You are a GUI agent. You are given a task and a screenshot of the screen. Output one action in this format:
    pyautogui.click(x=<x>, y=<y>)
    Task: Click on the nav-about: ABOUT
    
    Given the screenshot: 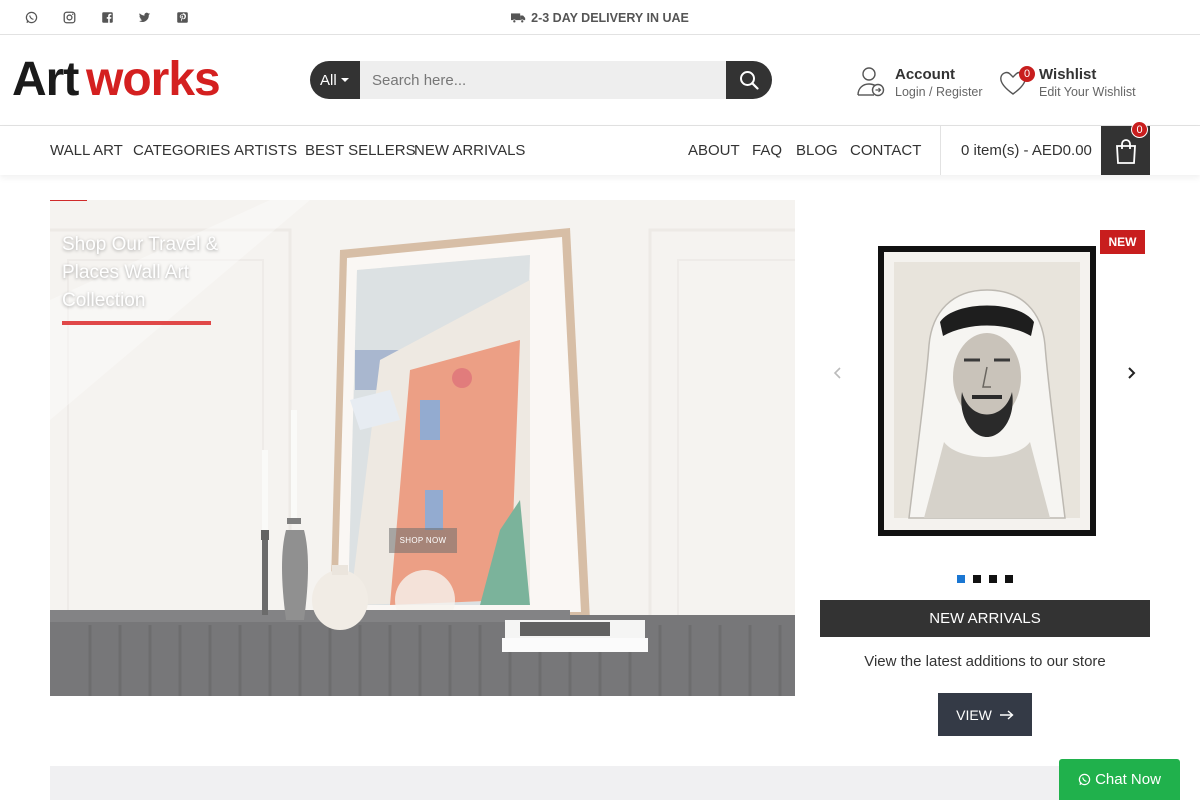 What is the action you would take?
    pyautogui.click(x=714, y=150)
    